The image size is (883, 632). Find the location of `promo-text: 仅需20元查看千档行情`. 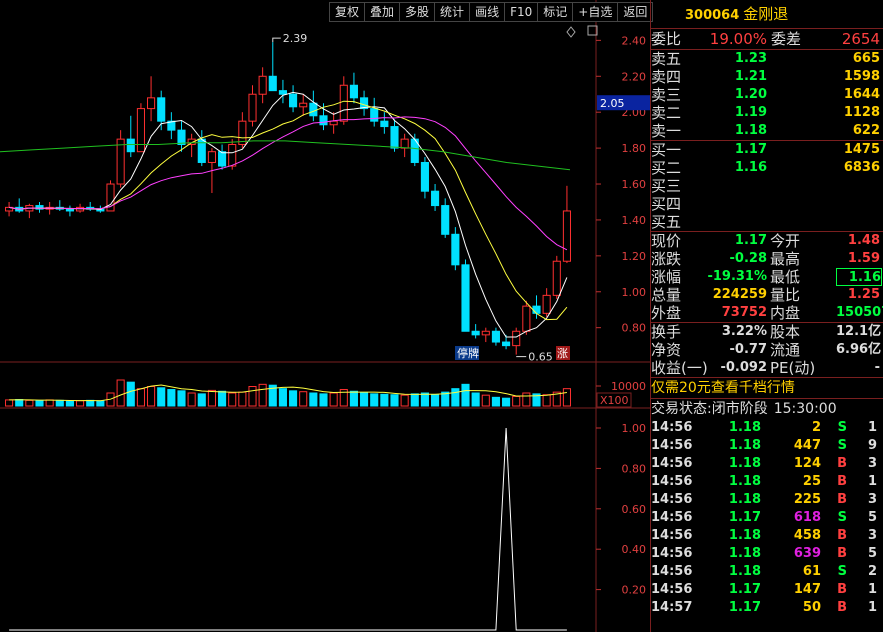

promo-text: 仅需20元查看千档行情 is located at coordinates (723, 388).